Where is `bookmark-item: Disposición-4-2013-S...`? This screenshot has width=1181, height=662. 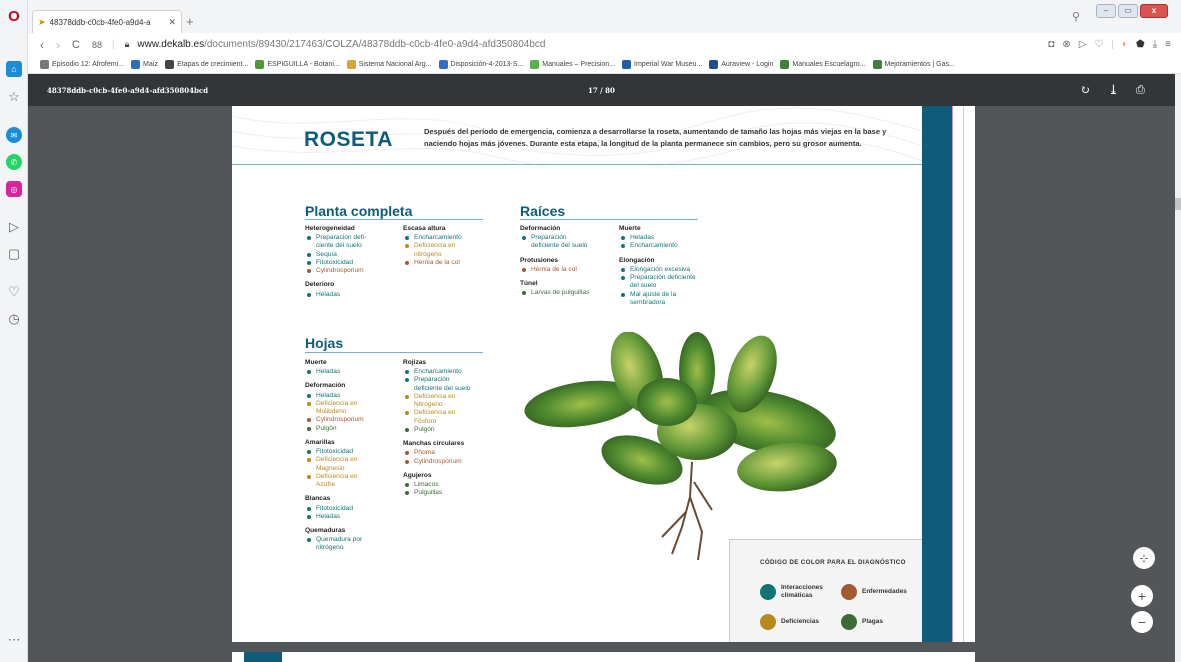 bookmark-item: Disposición-4-2013-S... is located at coordinates (480, 64).